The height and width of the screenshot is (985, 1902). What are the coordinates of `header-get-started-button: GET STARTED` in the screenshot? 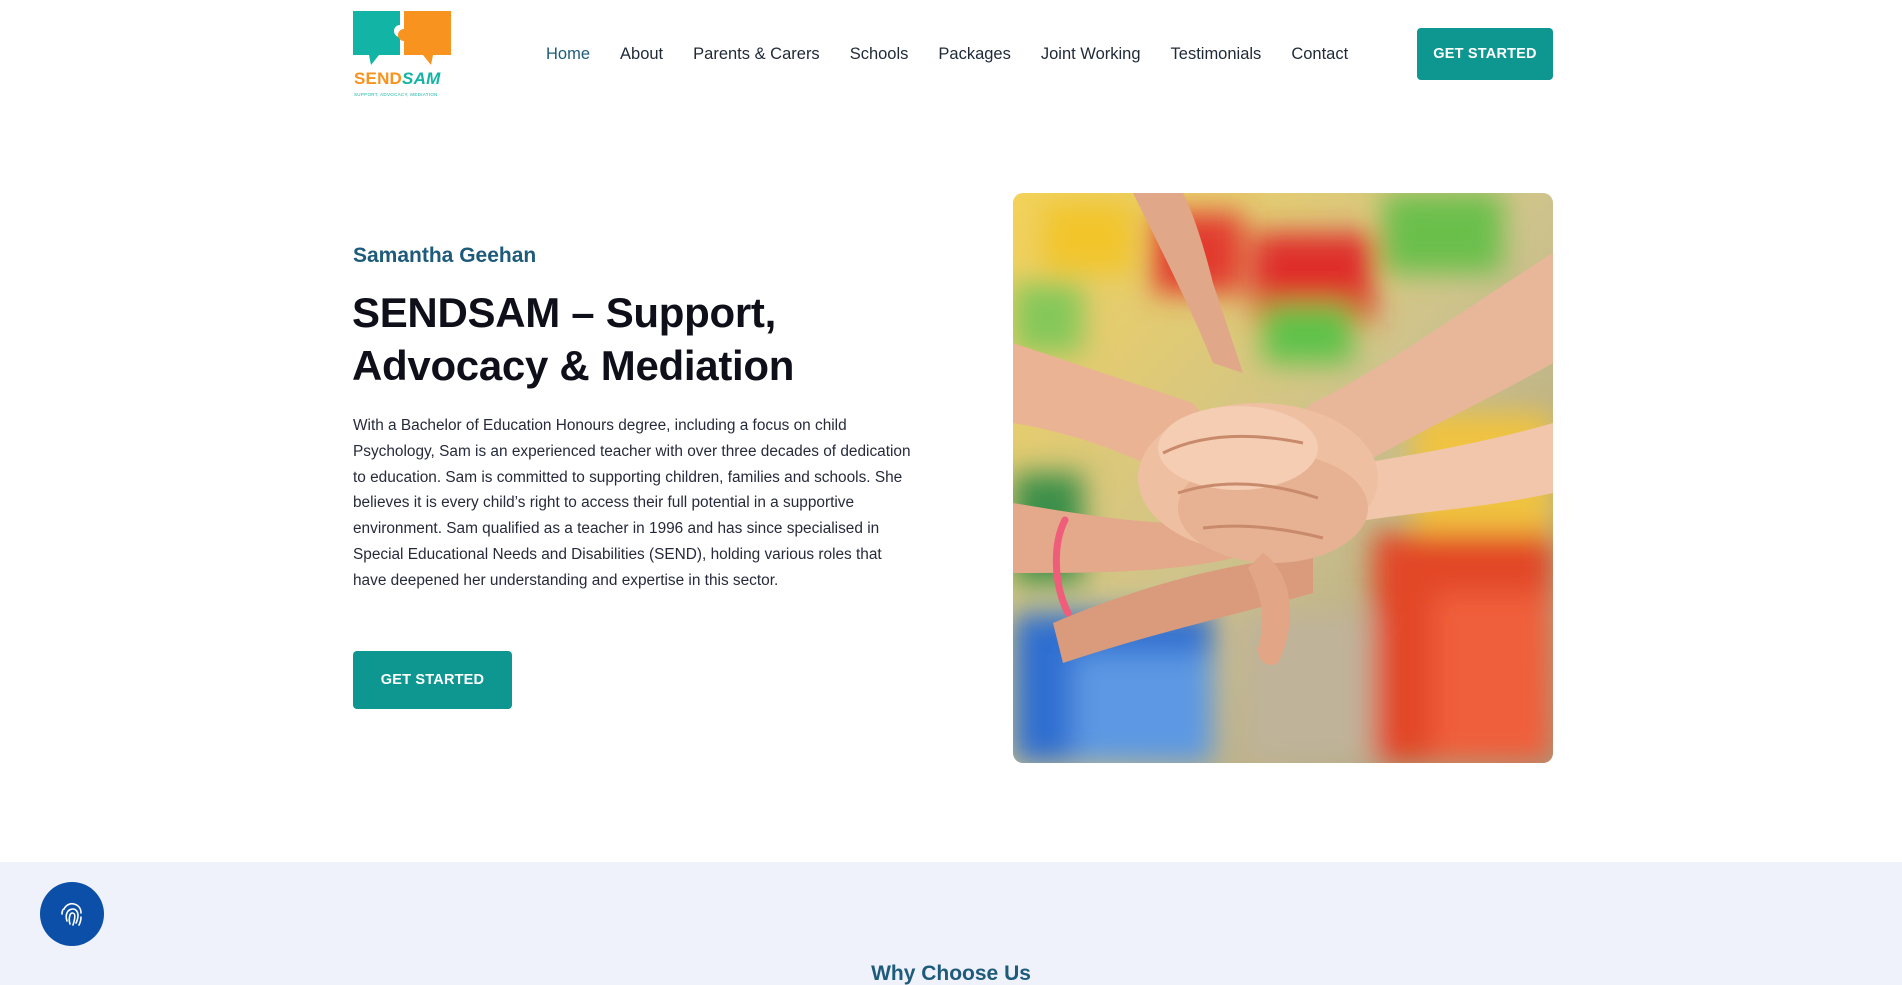 It's located at (1485, 54).